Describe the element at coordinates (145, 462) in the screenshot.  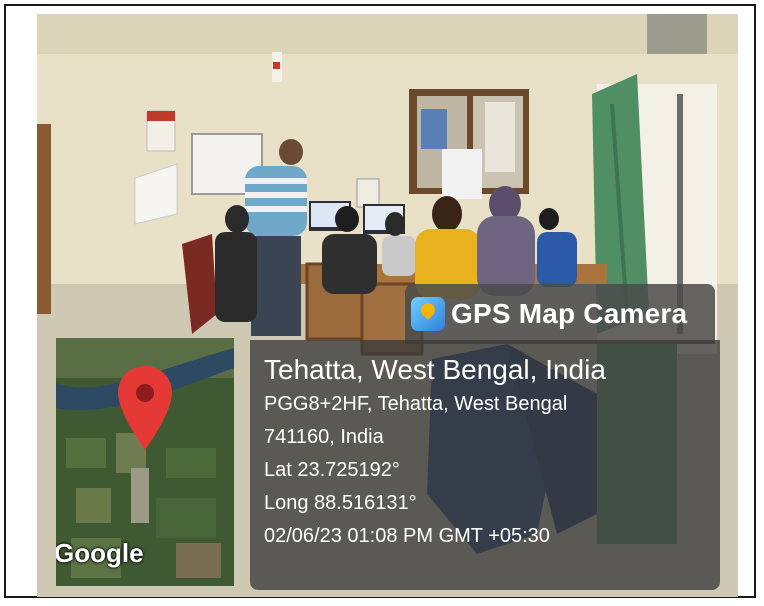
I see `satellite-map-thumbnail: Google` at that location.